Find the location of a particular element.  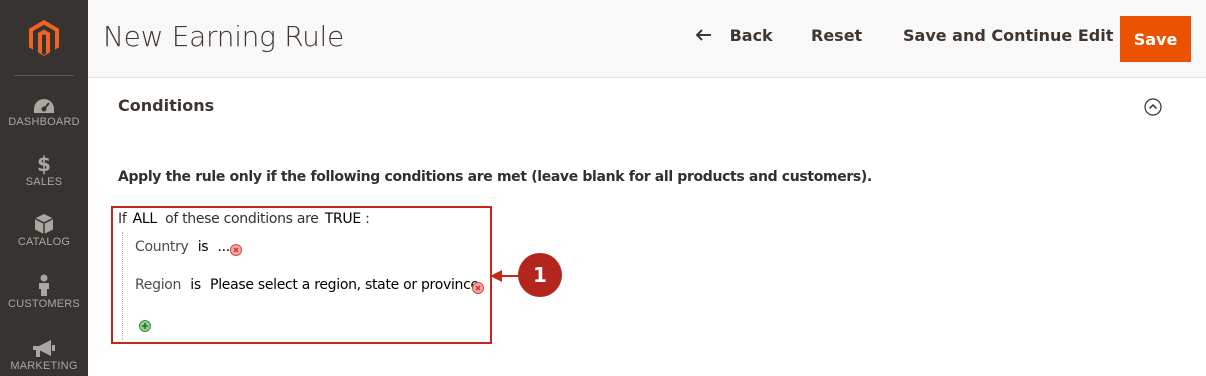

if-label: If is located at coordinates (122, 219).